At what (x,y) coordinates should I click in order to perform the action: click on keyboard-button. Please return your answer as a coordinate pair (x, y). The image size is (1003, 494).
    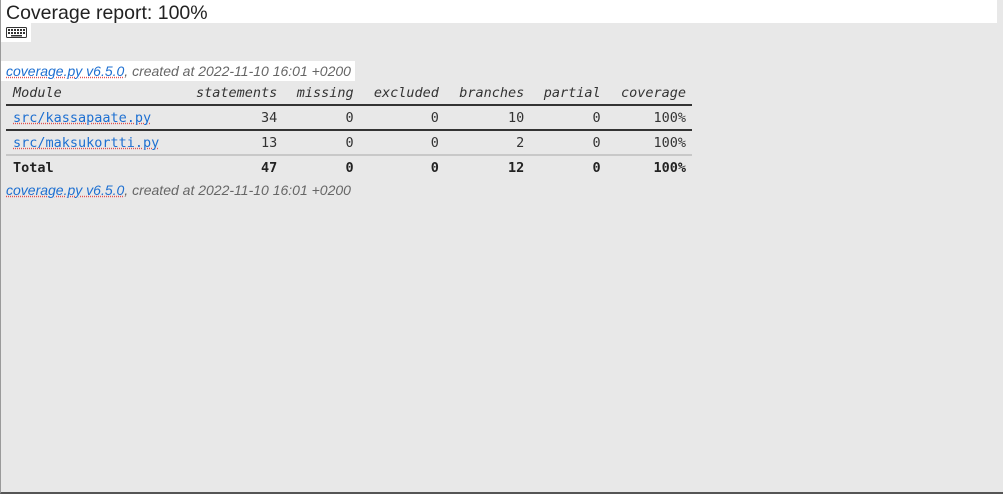
    Looking at the image, I should click on (16, 32).